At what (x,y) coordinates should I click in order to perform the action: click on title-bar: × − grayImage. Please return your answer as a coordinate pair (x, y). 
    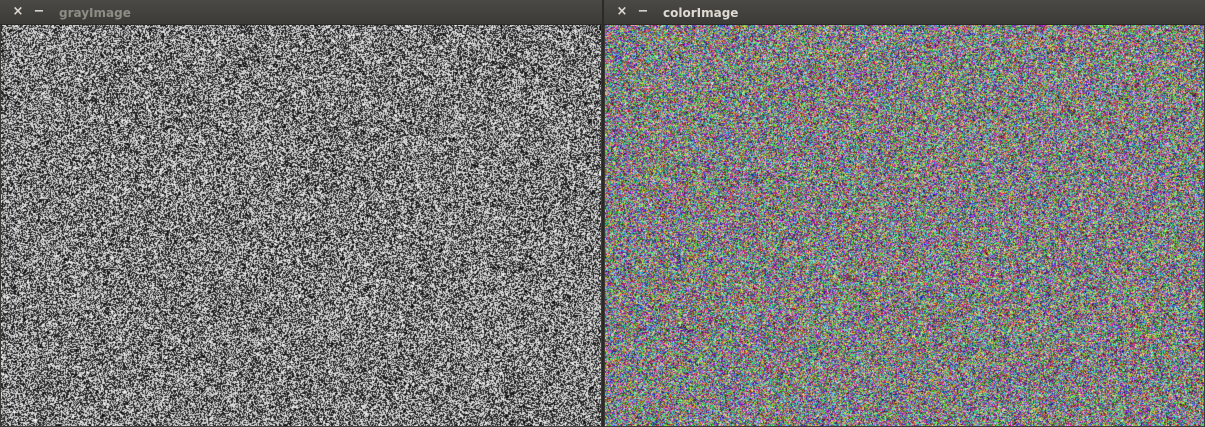
    Looking at the image, I should click on (301, 12).